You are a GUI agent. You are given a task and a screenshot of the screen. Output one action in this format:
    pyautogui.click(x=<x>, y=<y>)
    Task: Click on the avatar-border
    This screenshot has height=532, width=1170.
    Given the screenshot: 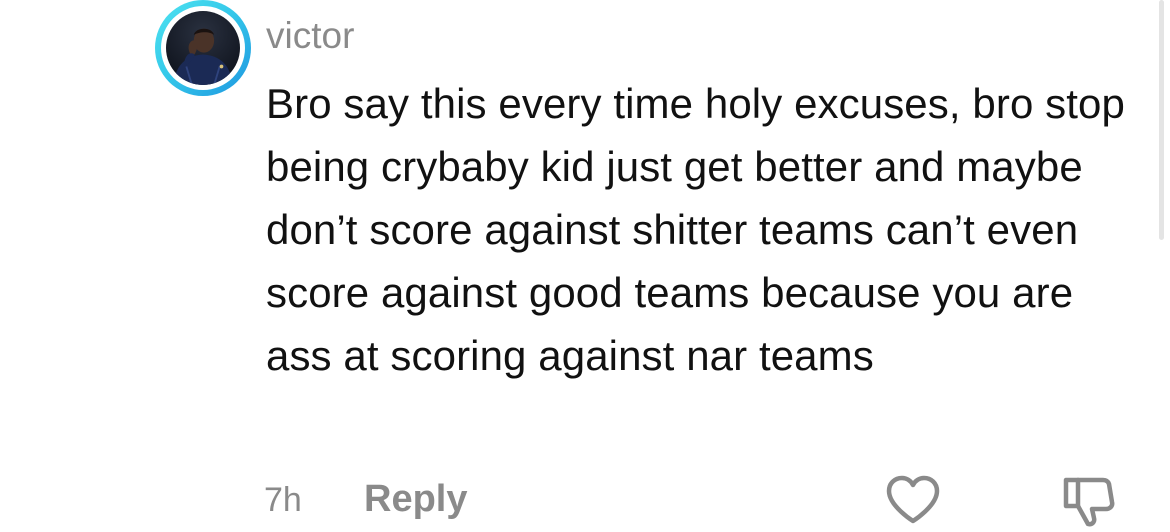 What is the action you would take?
    pyautogui.click(x=203, y=48)
    